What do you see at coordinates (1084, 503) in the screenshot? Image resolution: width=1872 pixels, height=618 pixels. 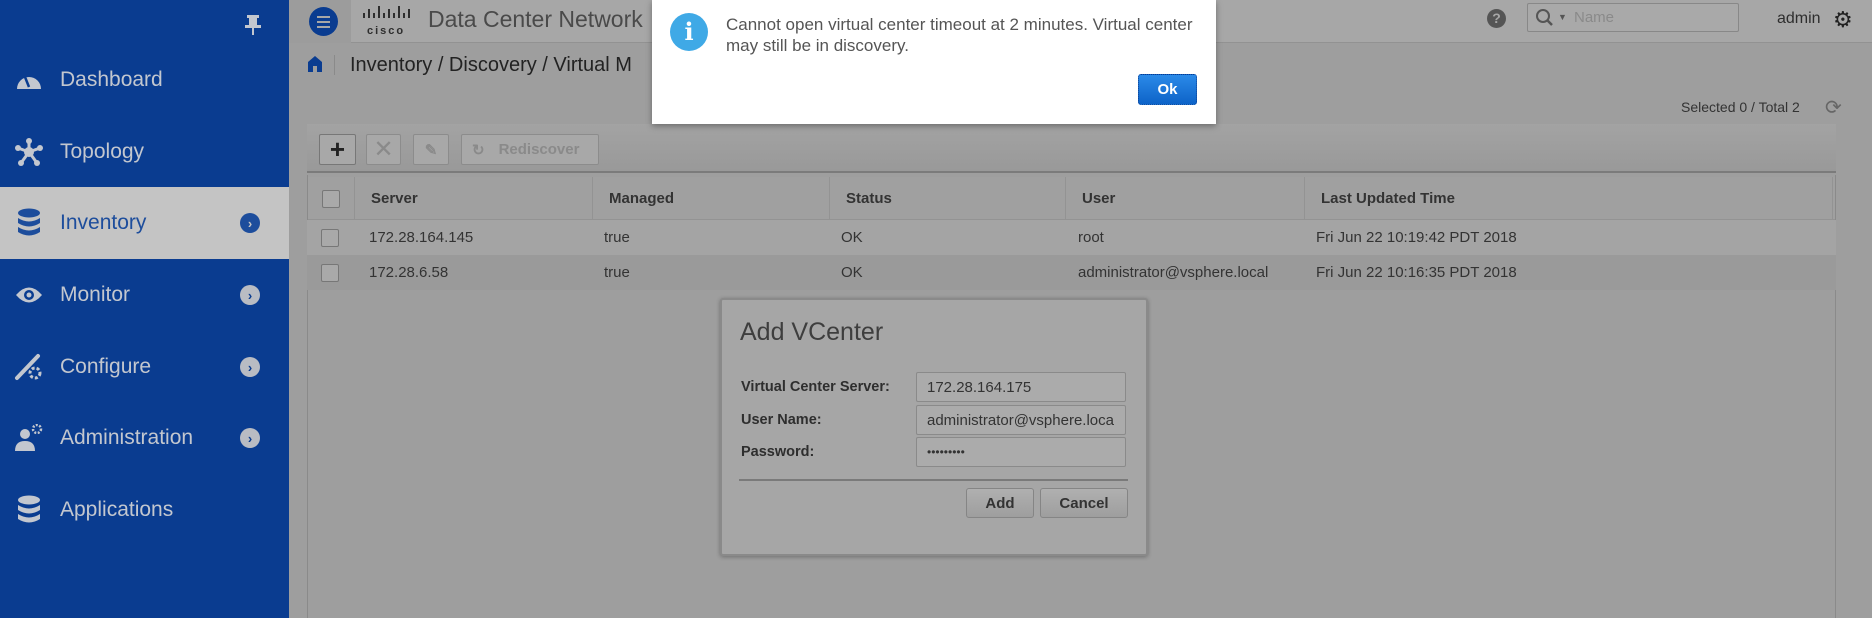 I see `cancel-button: Cancel` at bounding box center [1084, 503].